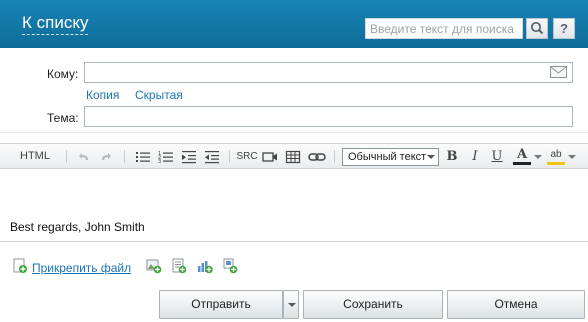 The height and width of the screenshot is (322, 588). I want to click on attach-file-icon, so click(20, 266).